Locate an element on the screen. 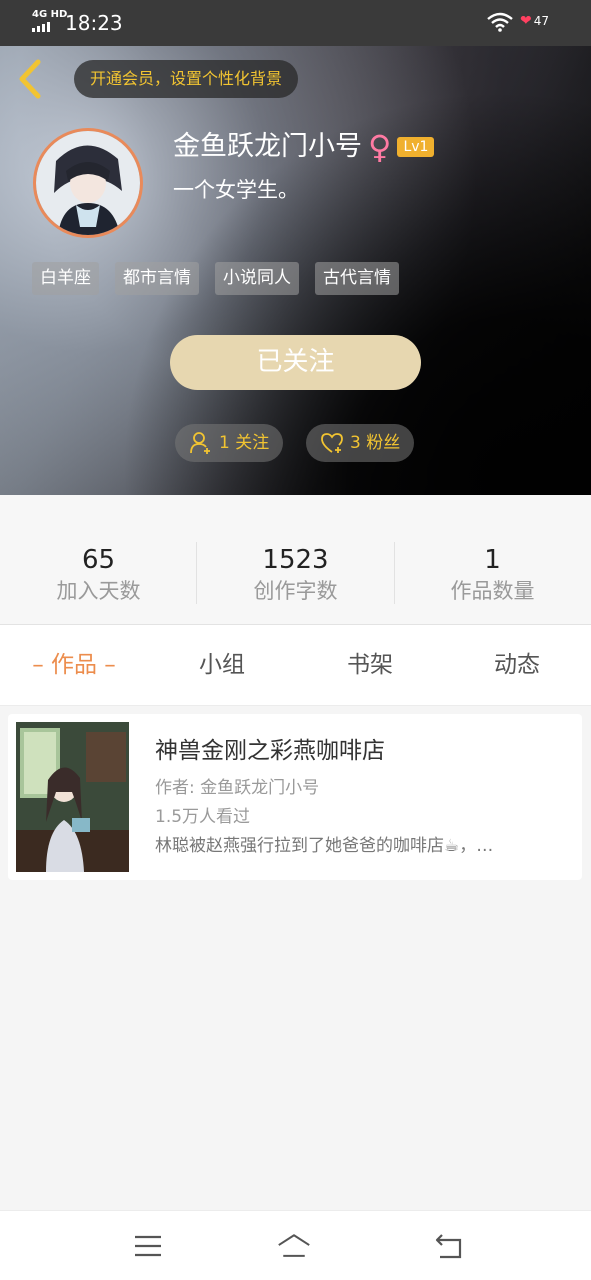 Image resolution: width=591 pixels, height=1280 pixels. book-cover-image is located at coordinates (72, 797).